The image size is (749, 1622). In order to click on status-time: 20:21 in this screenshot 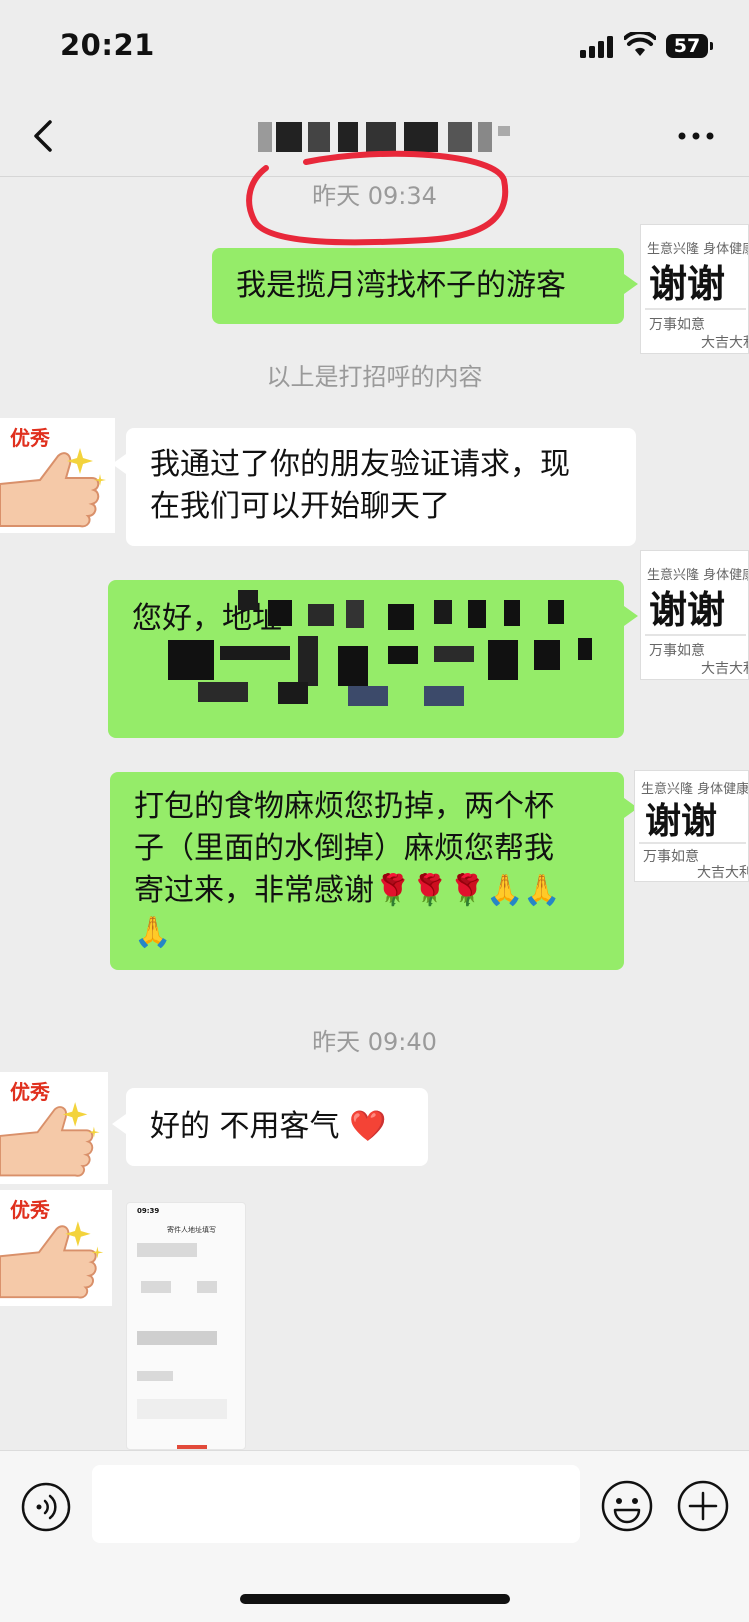, I will do `click(107, 45)`.